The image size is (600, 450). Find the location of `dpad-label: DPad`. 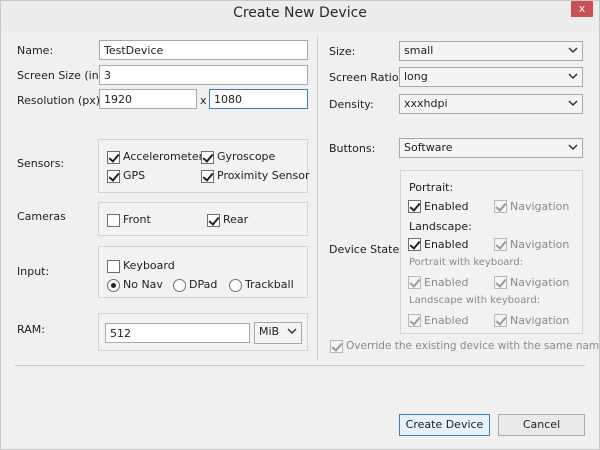

dpad-label: DPad is located at coordinates (203, 284).